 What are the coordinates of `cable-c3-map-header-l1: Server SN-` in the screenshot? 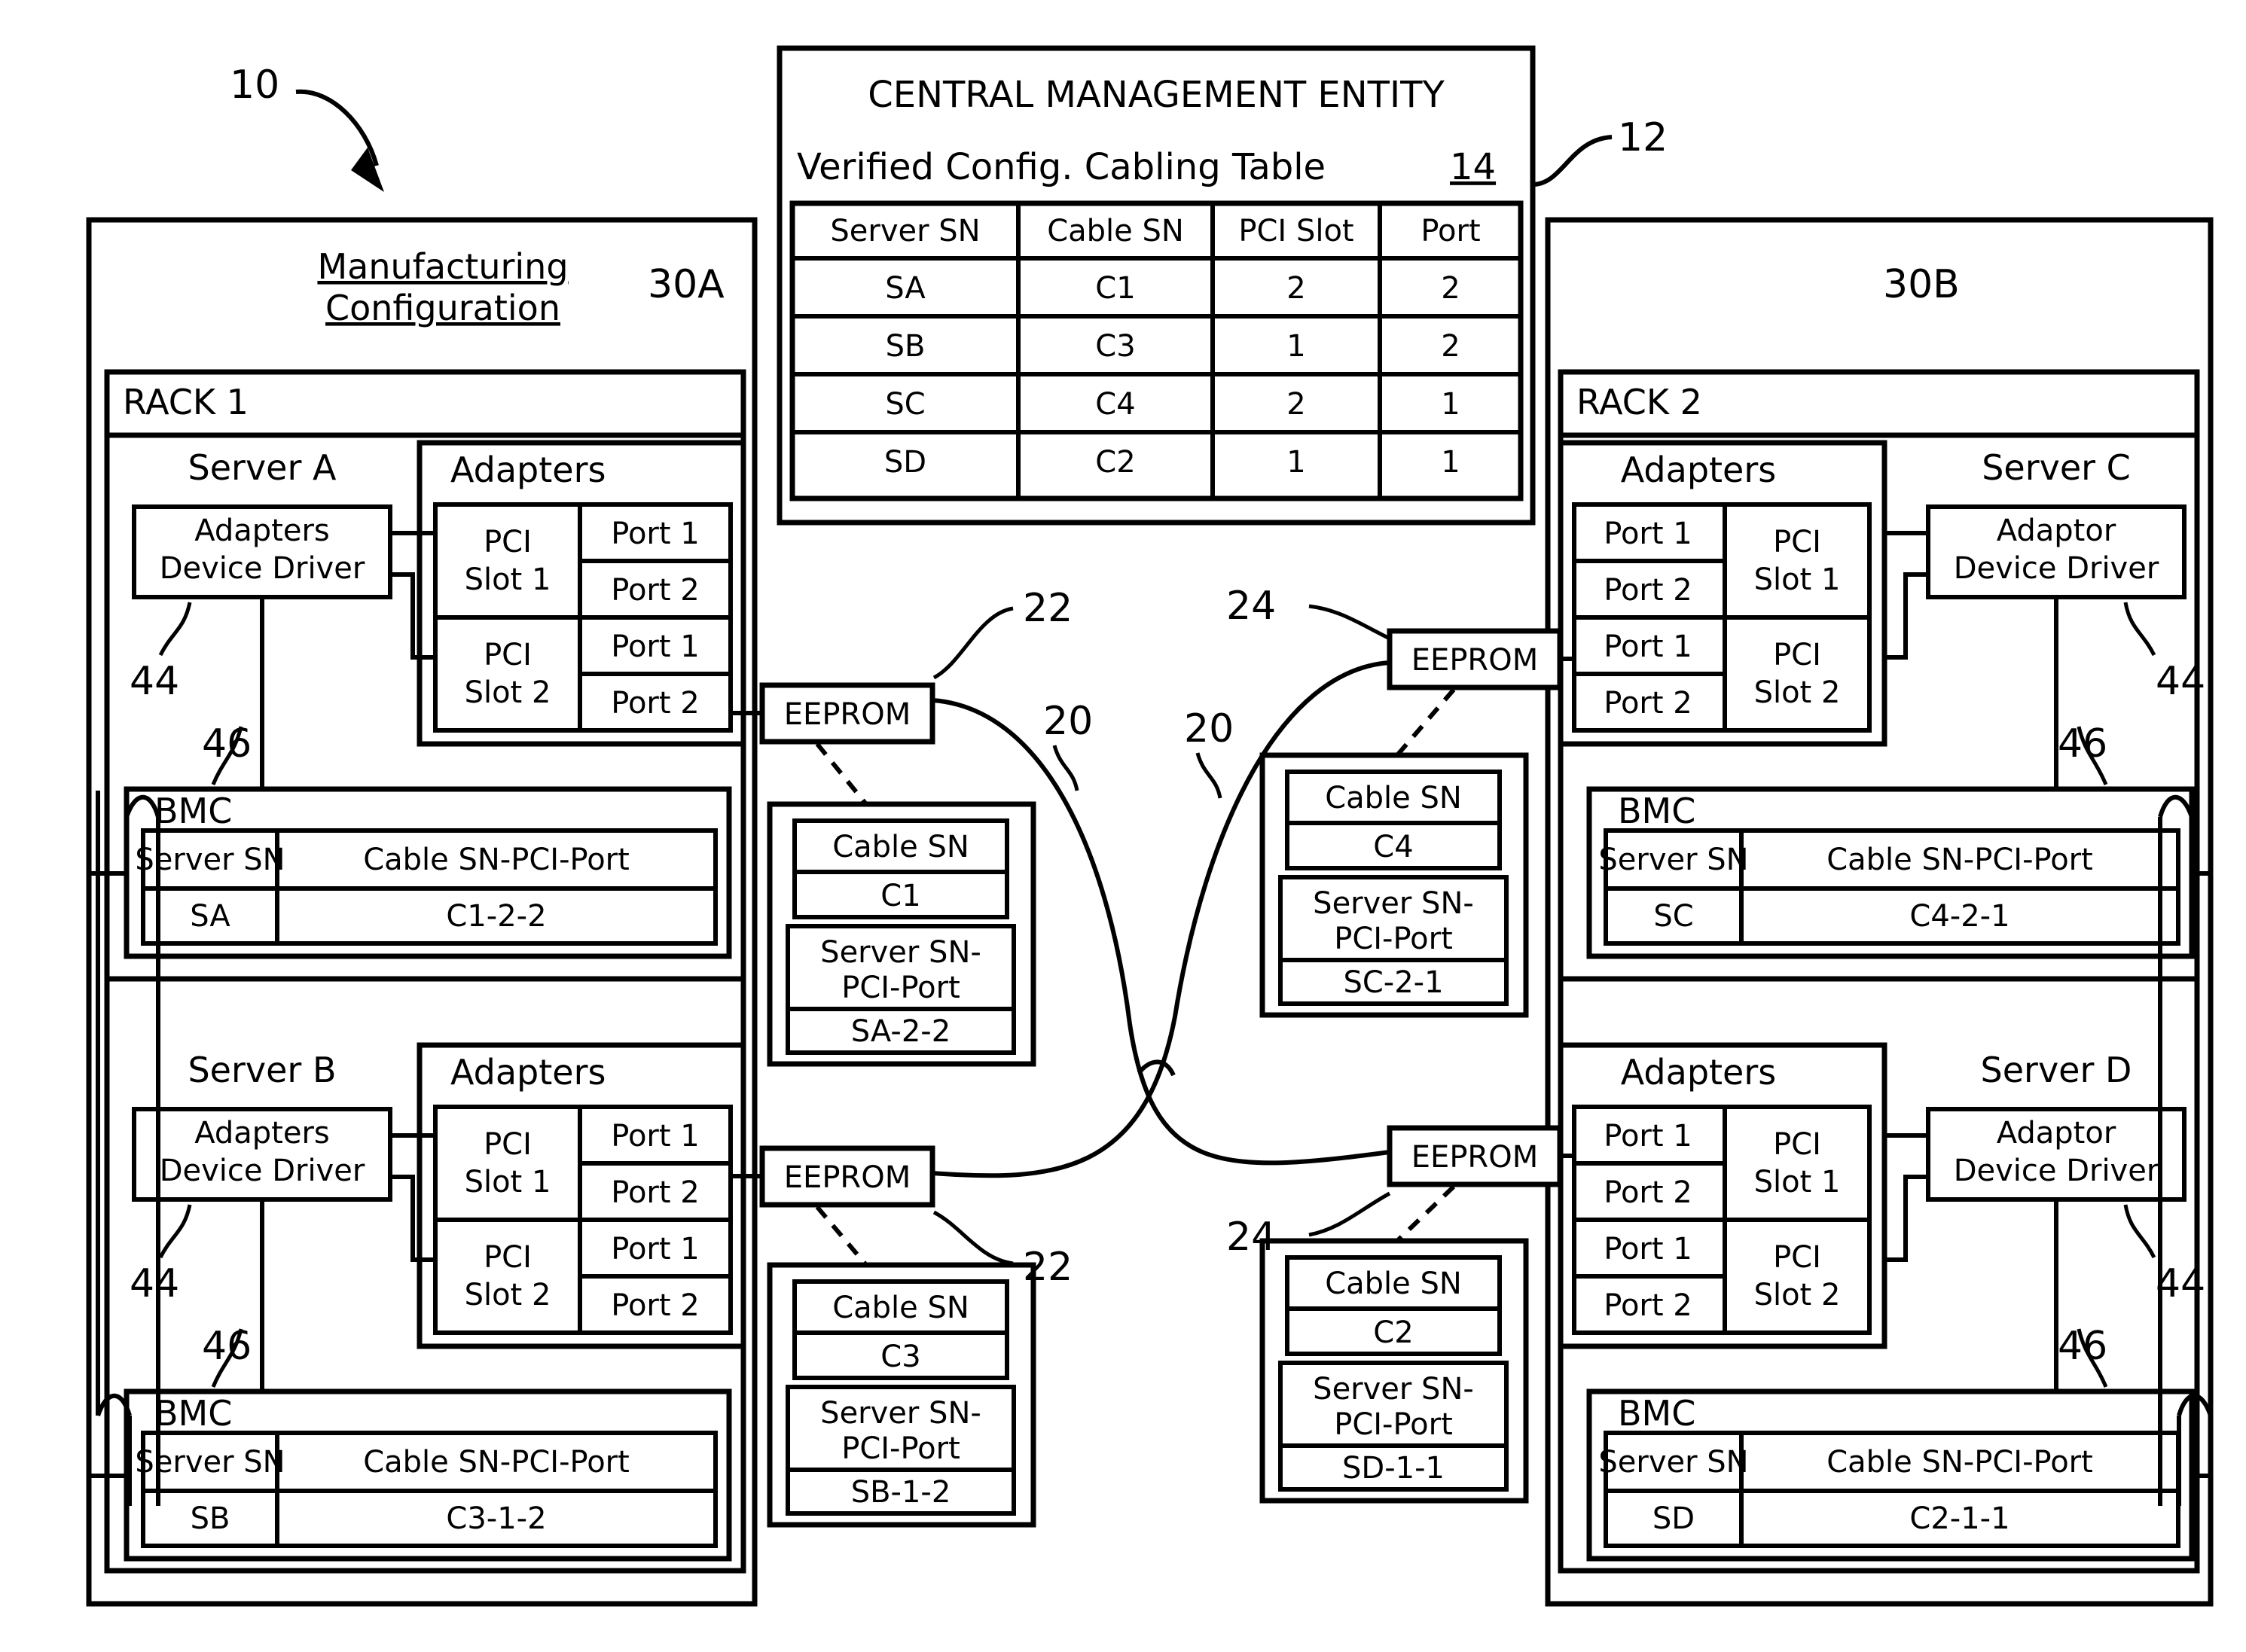 It's located at (900, 1414).